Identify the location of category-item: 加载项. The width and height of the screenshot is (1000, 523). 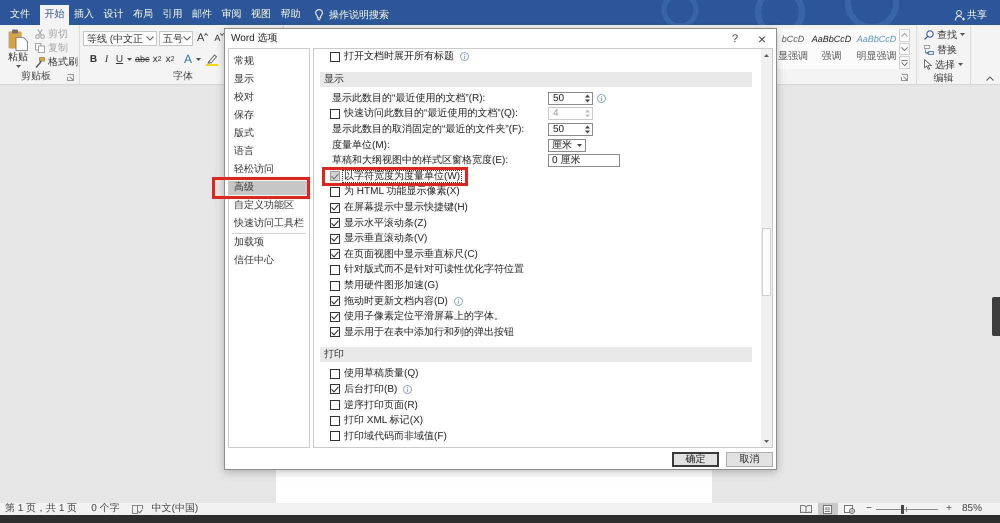
(269, 243).